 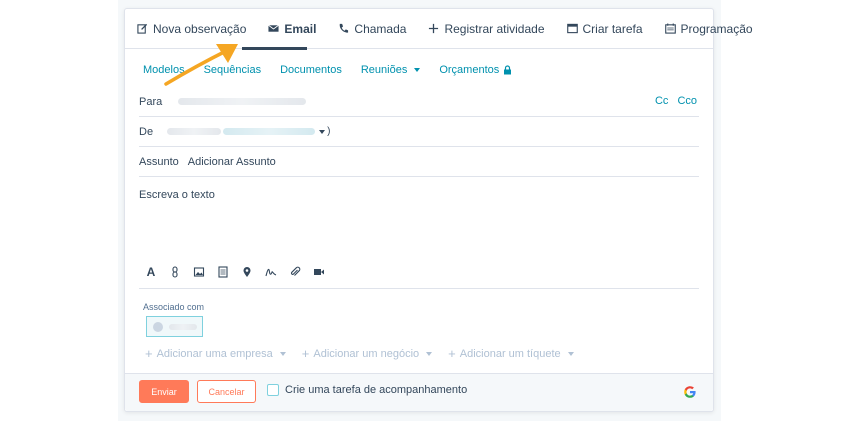 I want to click on from-closing-paren: ), so click(x=329, y=131).